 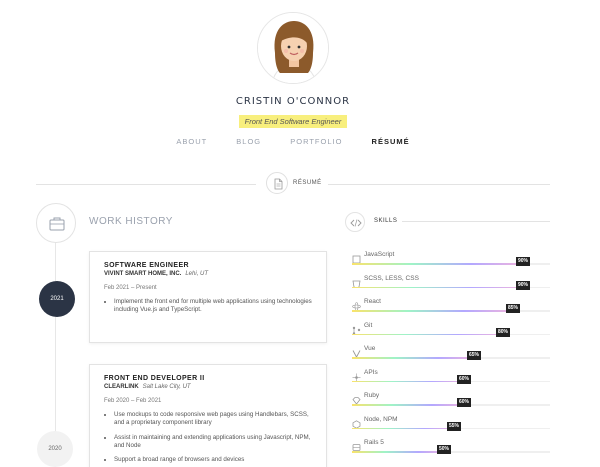 I want to click on skill-row: Git 80%, so click(x=451, y=332).